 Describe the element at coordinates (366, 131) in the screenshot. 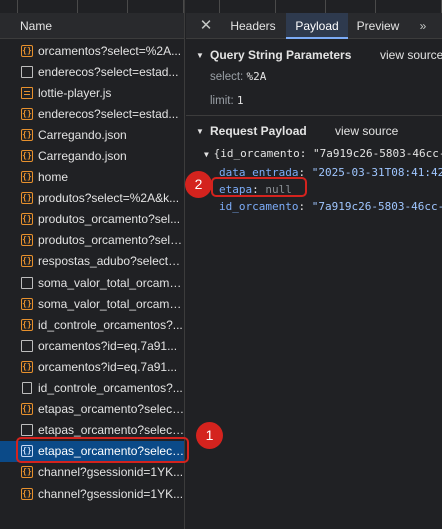

I see `payload-view-source-link: view source` at that location.